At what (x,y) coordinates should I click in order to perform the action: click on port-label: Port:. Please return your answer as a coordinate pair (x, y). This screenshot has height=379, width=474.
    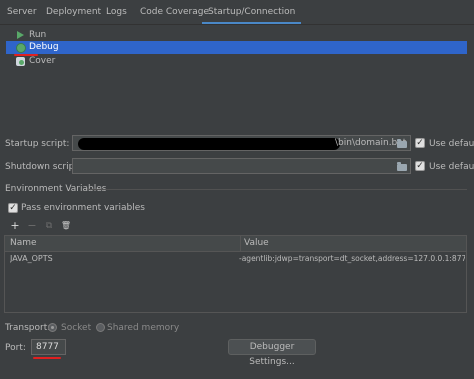
    Looking at the image, I should click on (15, 348).